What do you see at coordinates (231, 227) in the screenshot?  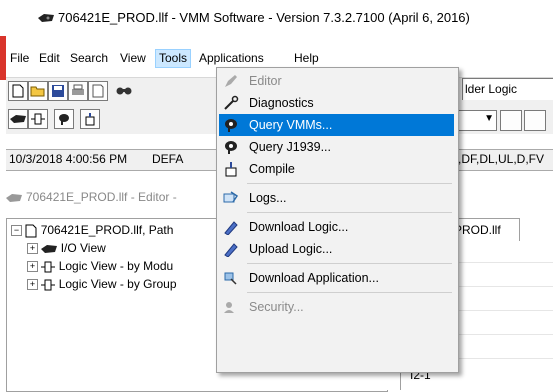 I see `download-logic-icon` at bounding box center [231, 227].